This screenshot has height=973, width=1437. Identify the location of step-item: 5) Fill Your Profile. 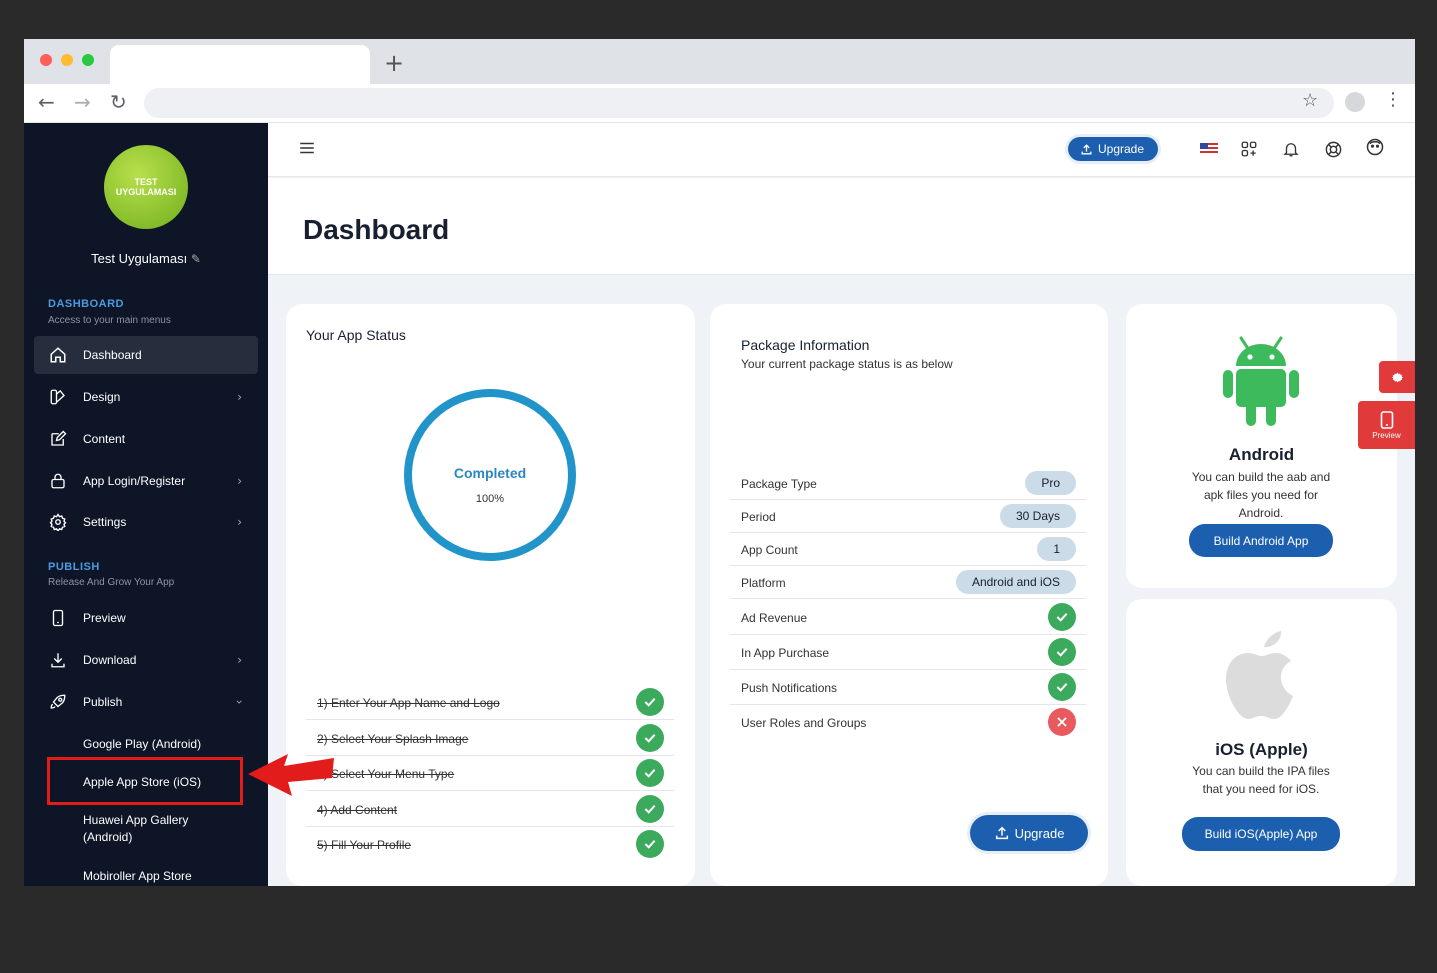
(490, 844).